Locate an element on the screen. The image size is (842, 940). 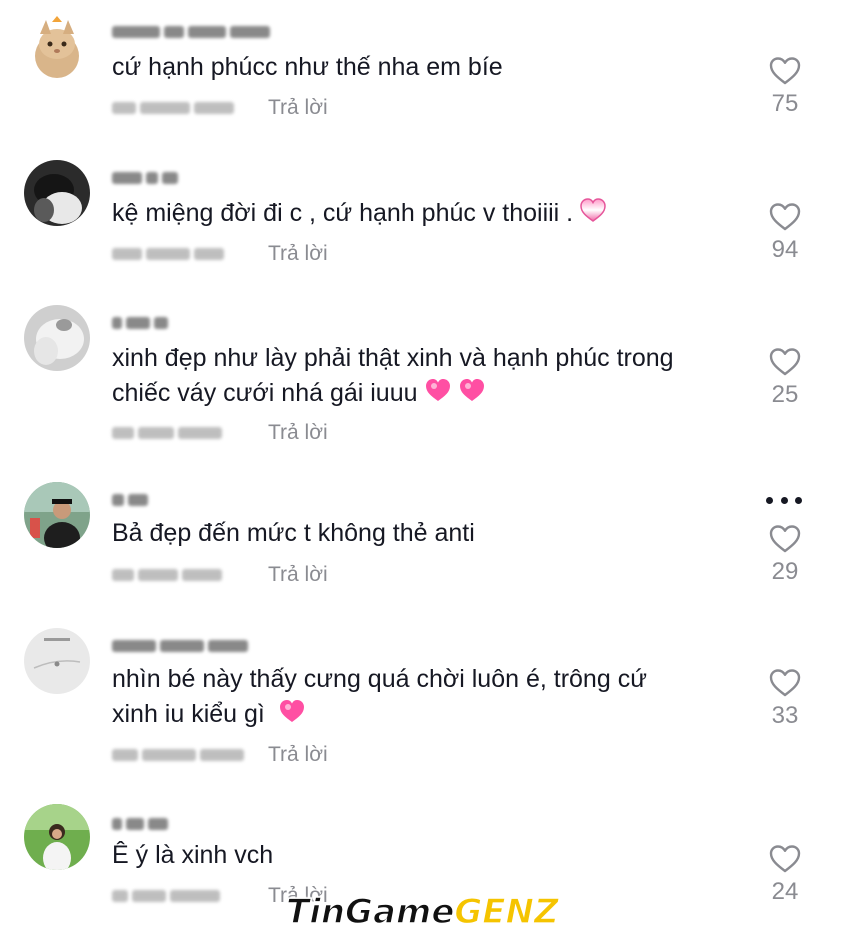
cat-avatar-icon is located at coordinates (57, 47).